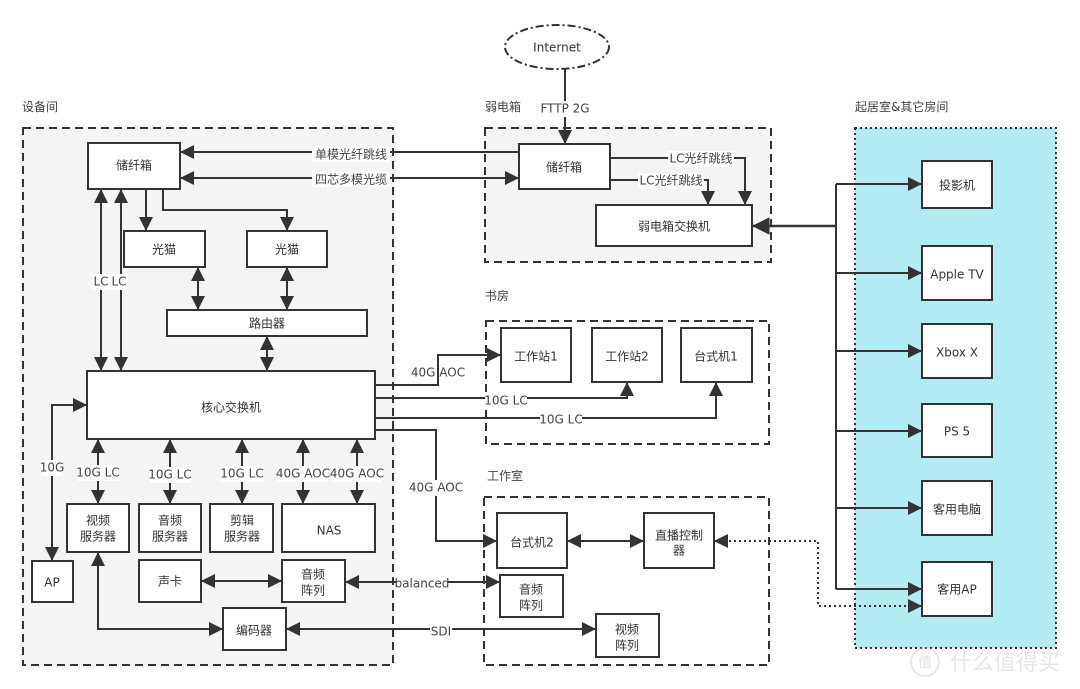 The image size is (1080, 689). Describe the element at coordinates (52, 468) in the screenshot. I see `edge-label: 10G` at that location.